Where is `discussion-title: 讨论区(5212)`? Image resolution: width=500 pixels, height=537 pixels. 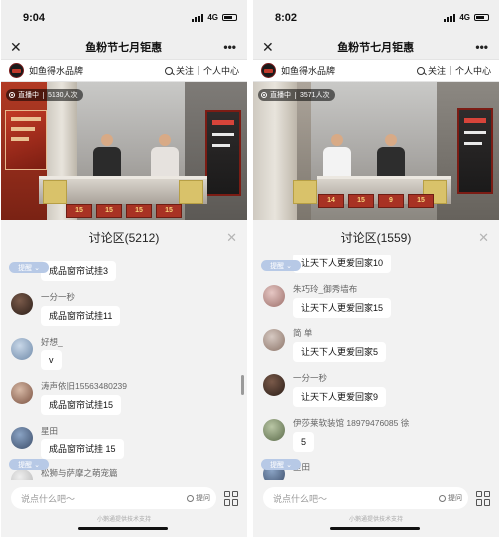
discussion-title: 讨论区(5212) is located at coordinates (124, 238).